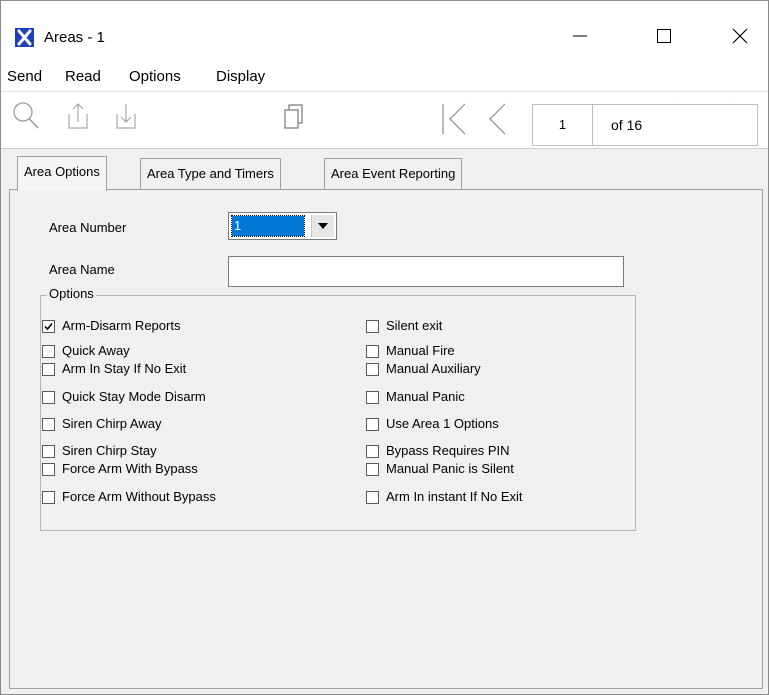 This screenshot has height=695, width=769. Describe the element at coordinates (442, 423) in the screenshot. I see `checkbox-label: Use Area 1 Options` at that location.